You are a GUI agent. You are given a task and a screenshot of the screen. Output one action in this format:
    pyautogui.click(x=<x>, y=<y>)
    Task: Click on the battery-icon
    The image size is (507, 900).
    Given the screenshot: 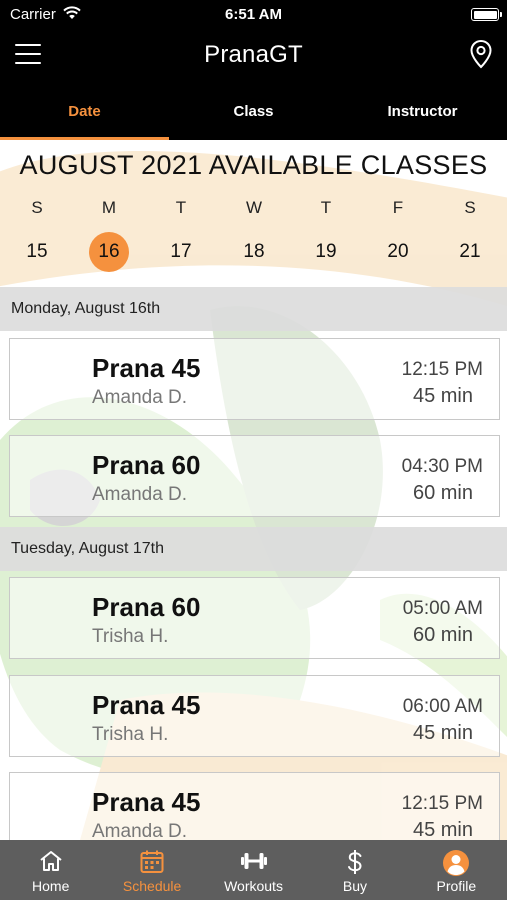 What is the action you would take?
    pyautogui.click(x=486, y=14)
    